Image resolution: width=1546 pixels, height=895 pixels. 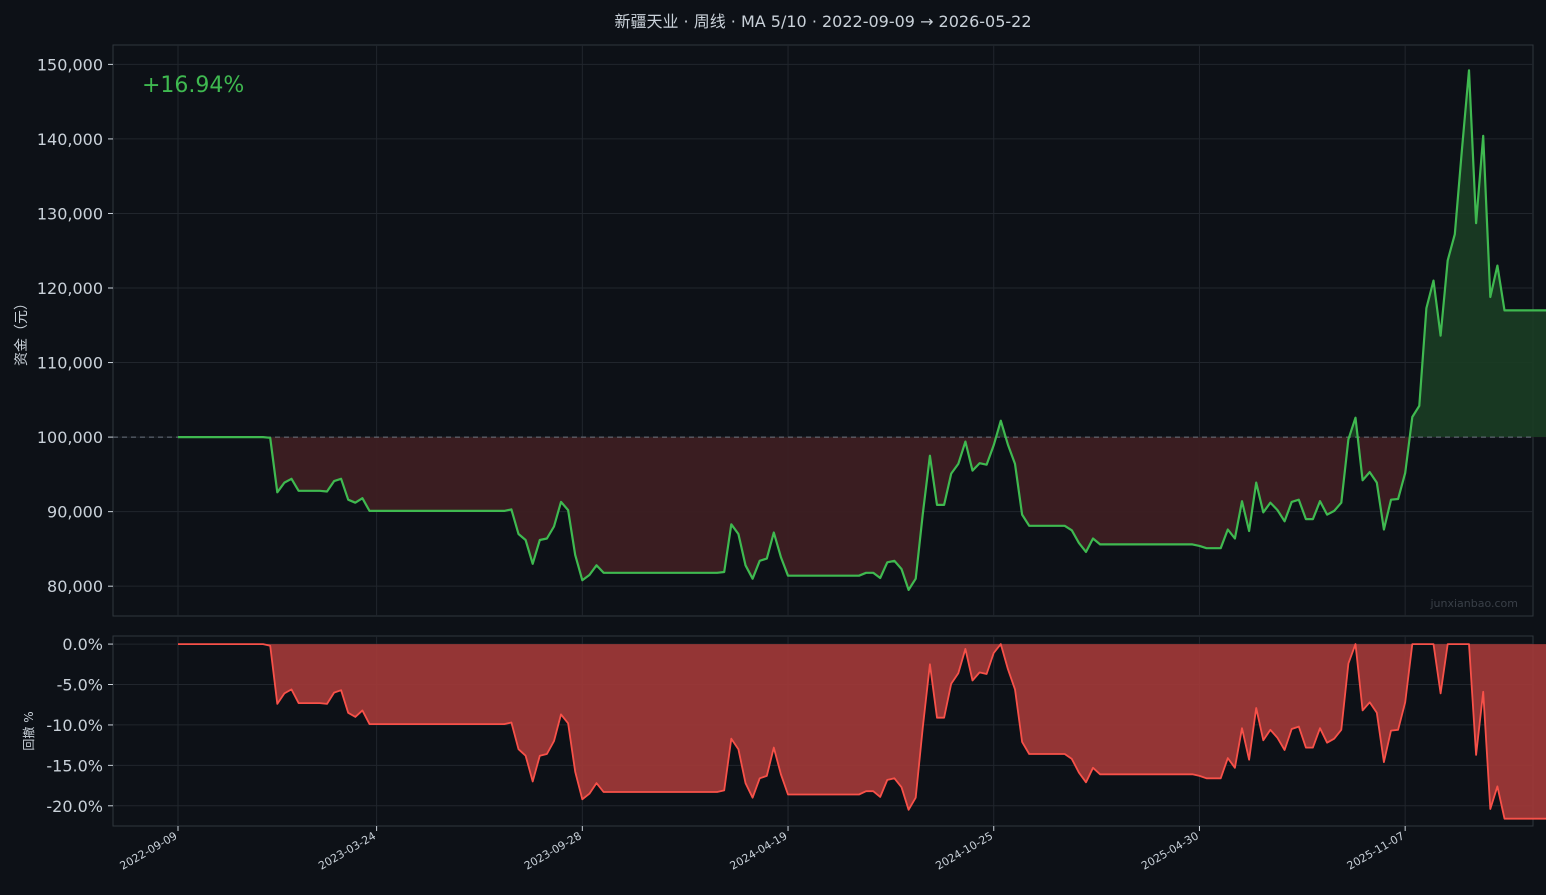 I want to click on y-tick-label: 0.0%, so click(x=82, y=644).